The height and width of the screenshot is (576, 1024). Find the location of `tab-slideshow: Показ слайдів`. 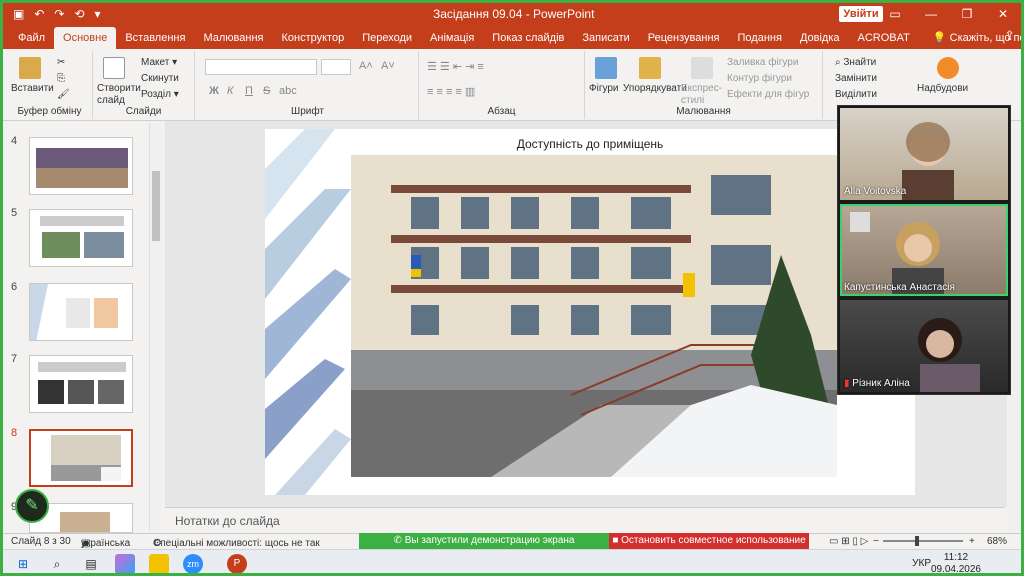

tab-slideshow: Показ слайдів is located at coordinates (528, 38).